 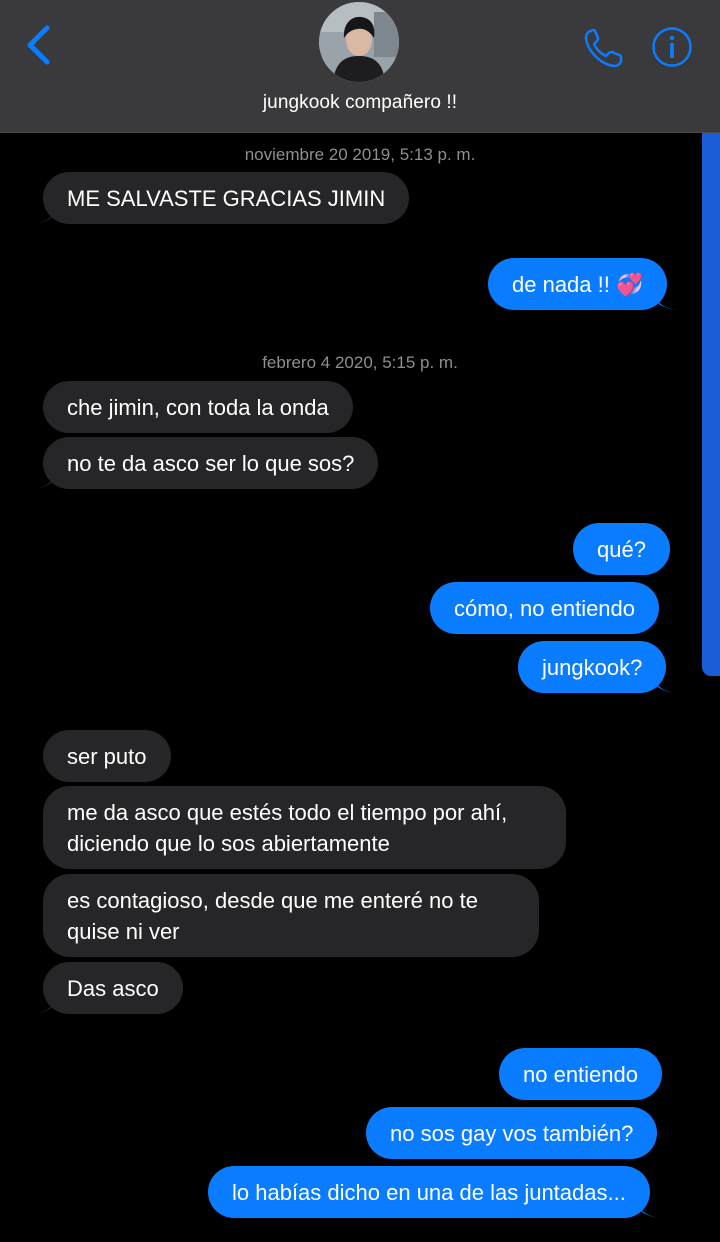 I want to click on message-bubble-outgoing: qué?, so click(x=621, y=549).